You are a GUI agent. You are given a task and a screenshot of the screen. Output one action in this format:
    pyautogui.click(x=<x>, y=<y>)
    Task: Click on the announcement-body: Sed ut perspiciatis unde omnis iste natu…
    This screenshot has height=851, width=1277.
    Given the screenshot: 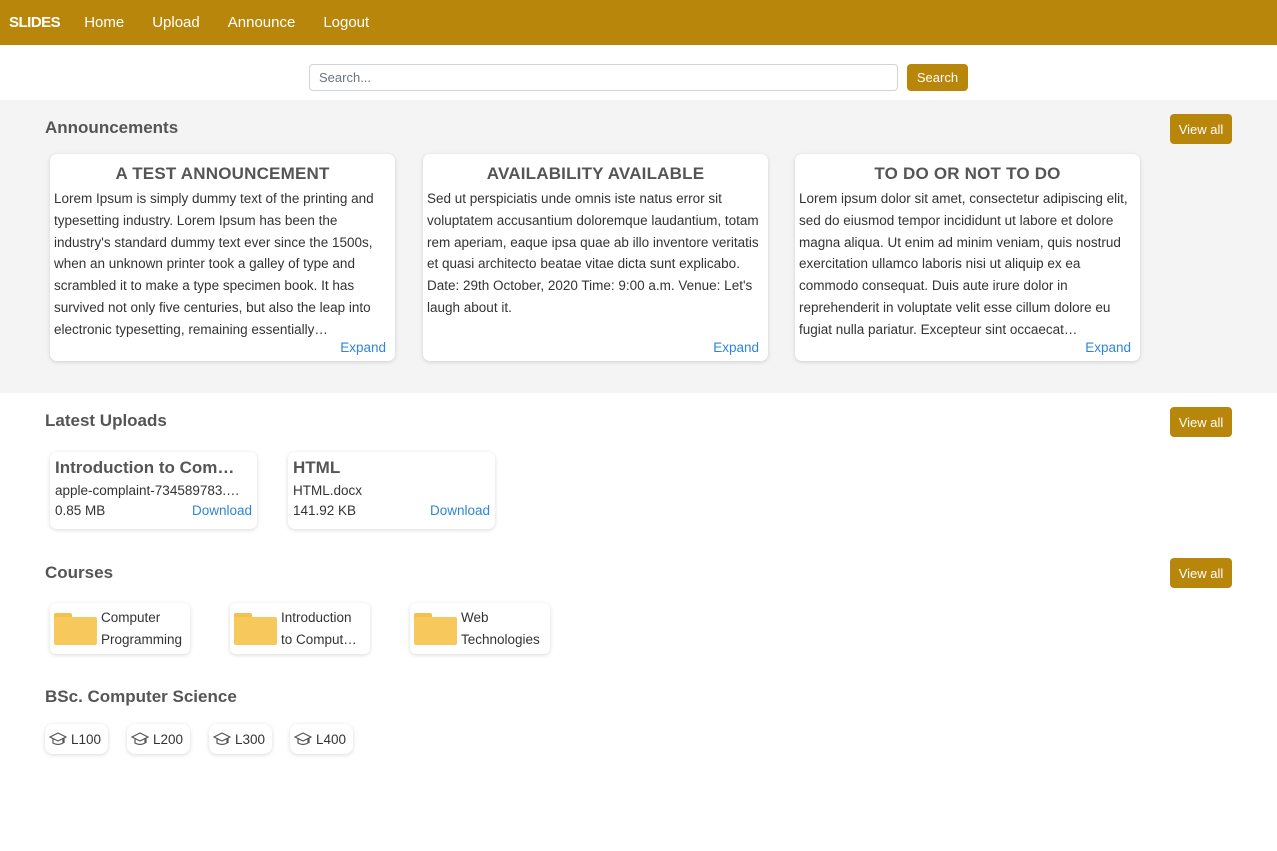 What is the action you would take?
    pyautogui.click(x=593, y=253)
    